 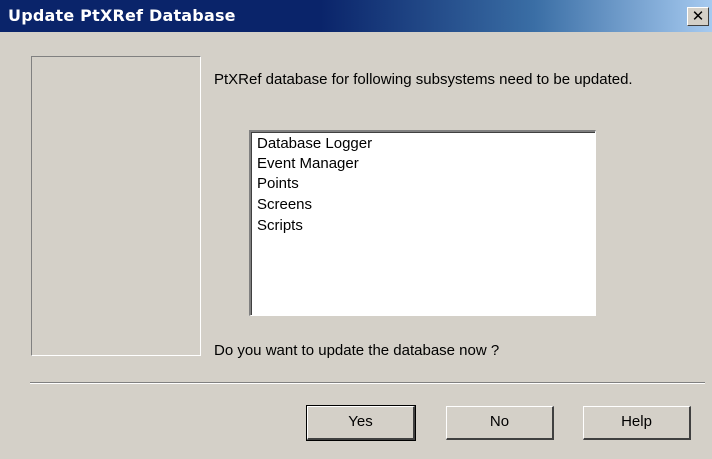 I want to click on list-item: Points, so click(x=278, y=184).